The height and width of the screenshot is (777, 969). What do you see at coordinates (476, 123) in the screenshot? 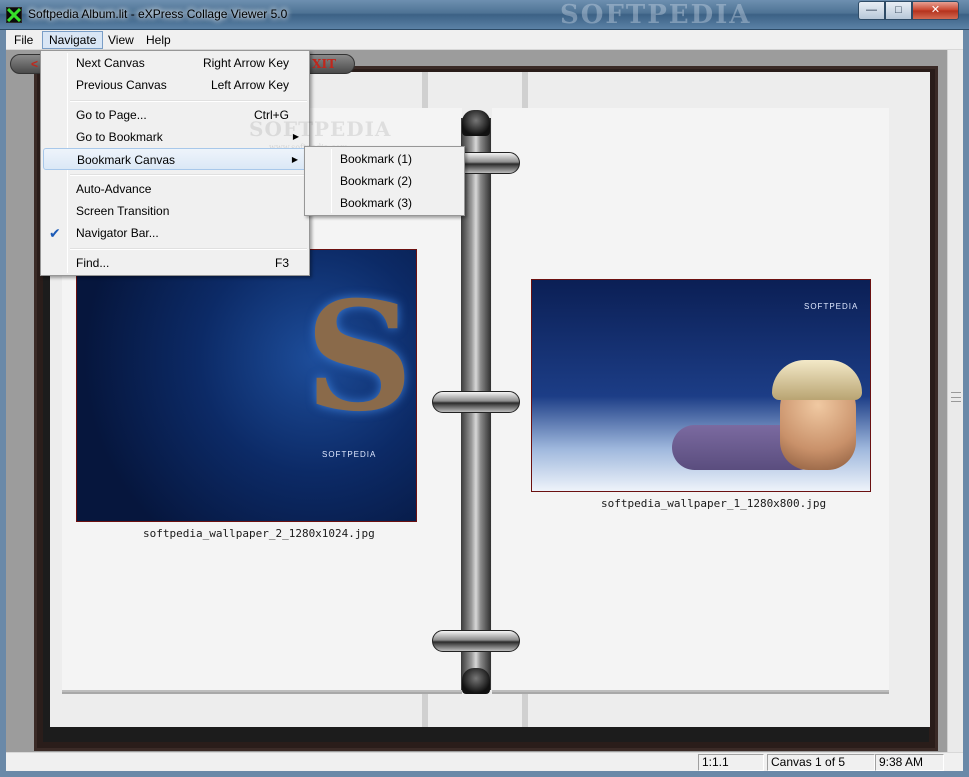
I see `binder-cap-top-icon` at bounding box center [476, 123].